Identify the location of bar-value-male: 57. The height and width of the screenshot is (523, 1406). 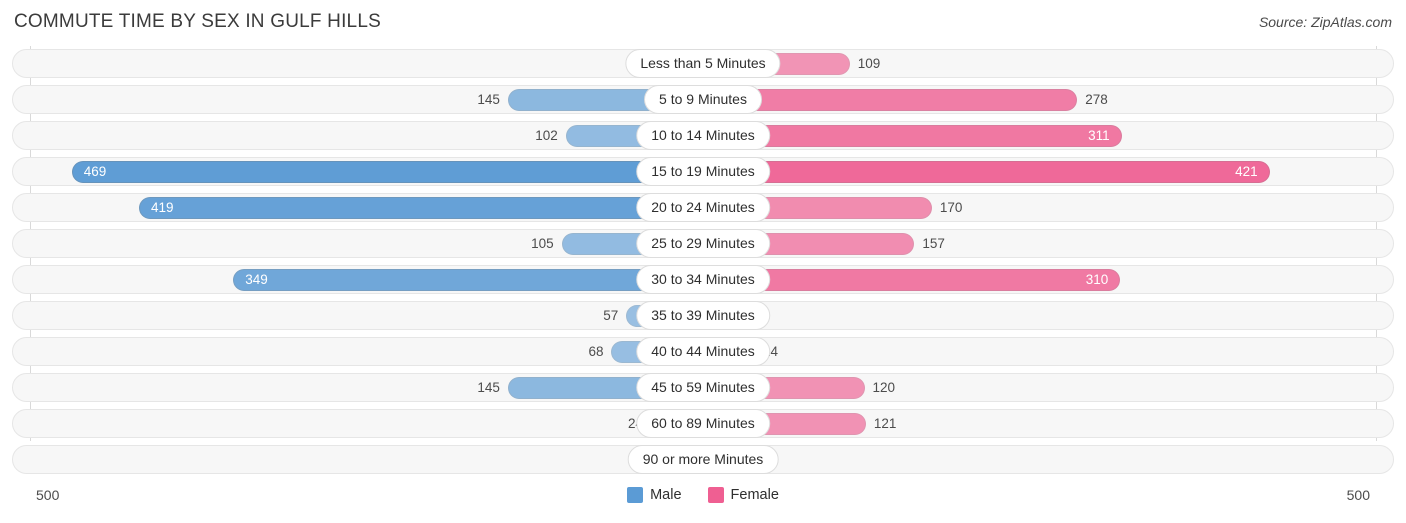
(611, 315).